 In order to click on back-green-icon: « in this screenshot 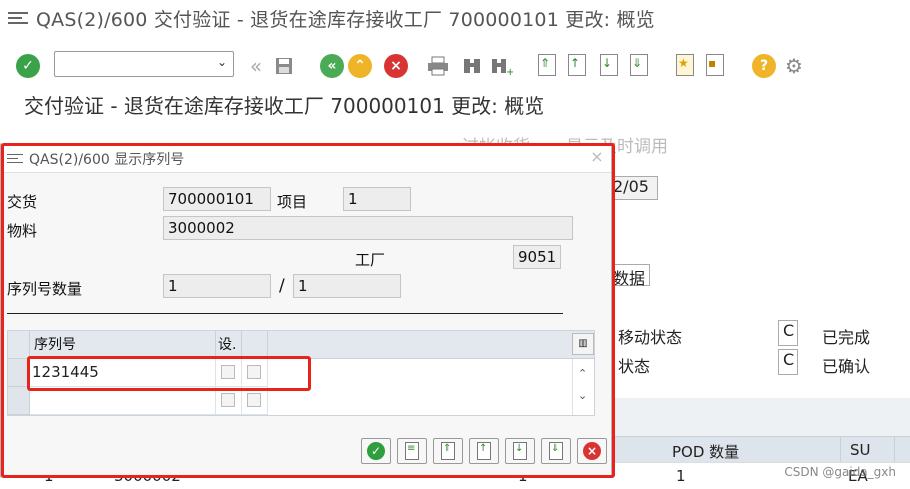, I will do `click(332, 66)`.